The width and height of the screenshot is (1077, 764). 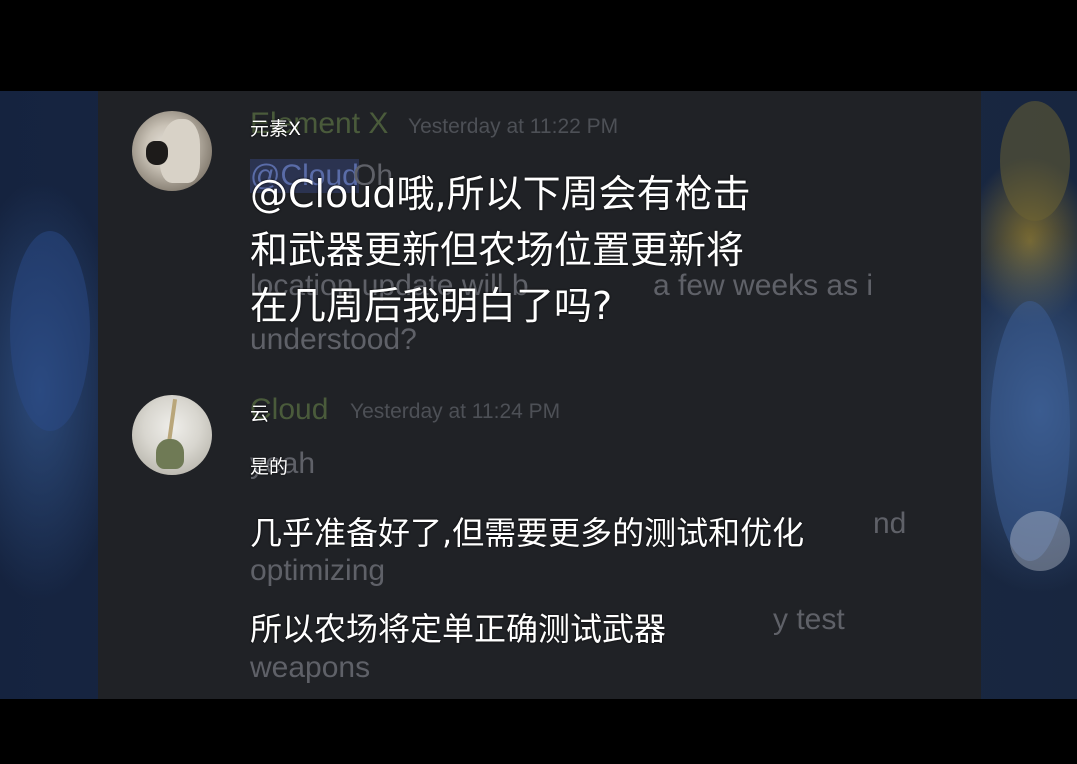 I want to click on message-text-overlay: 在几周后我明白了吗?, so click(x=431, y=306).